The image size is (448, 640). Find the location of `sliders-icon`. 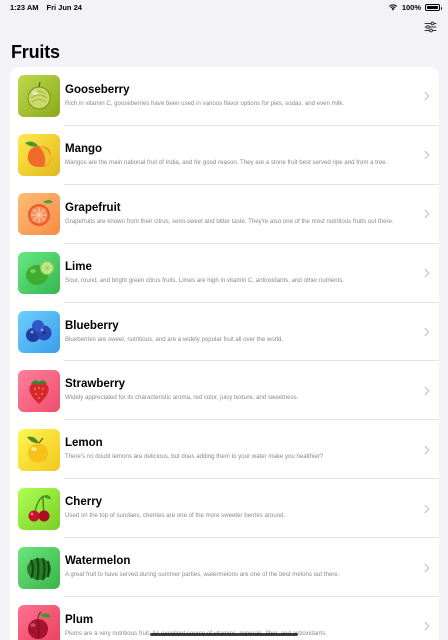

sliders-icon is located at coordinates (430, 27).